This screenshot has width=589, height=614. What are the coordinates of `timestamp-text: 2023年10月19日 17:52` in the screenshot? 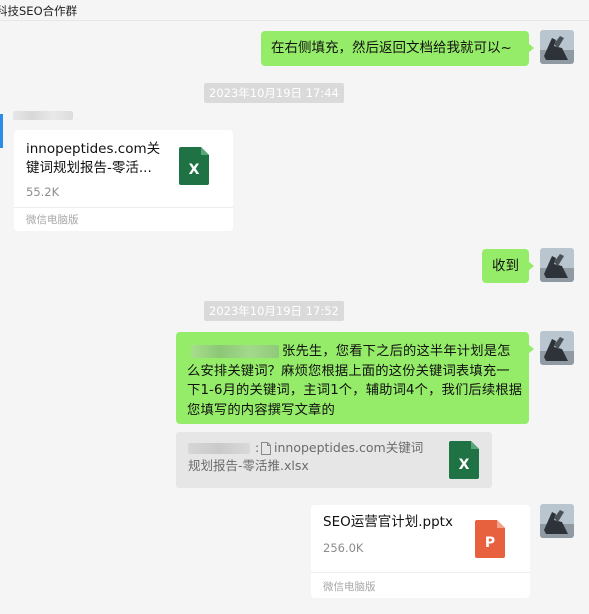 It's located at (274, 311).